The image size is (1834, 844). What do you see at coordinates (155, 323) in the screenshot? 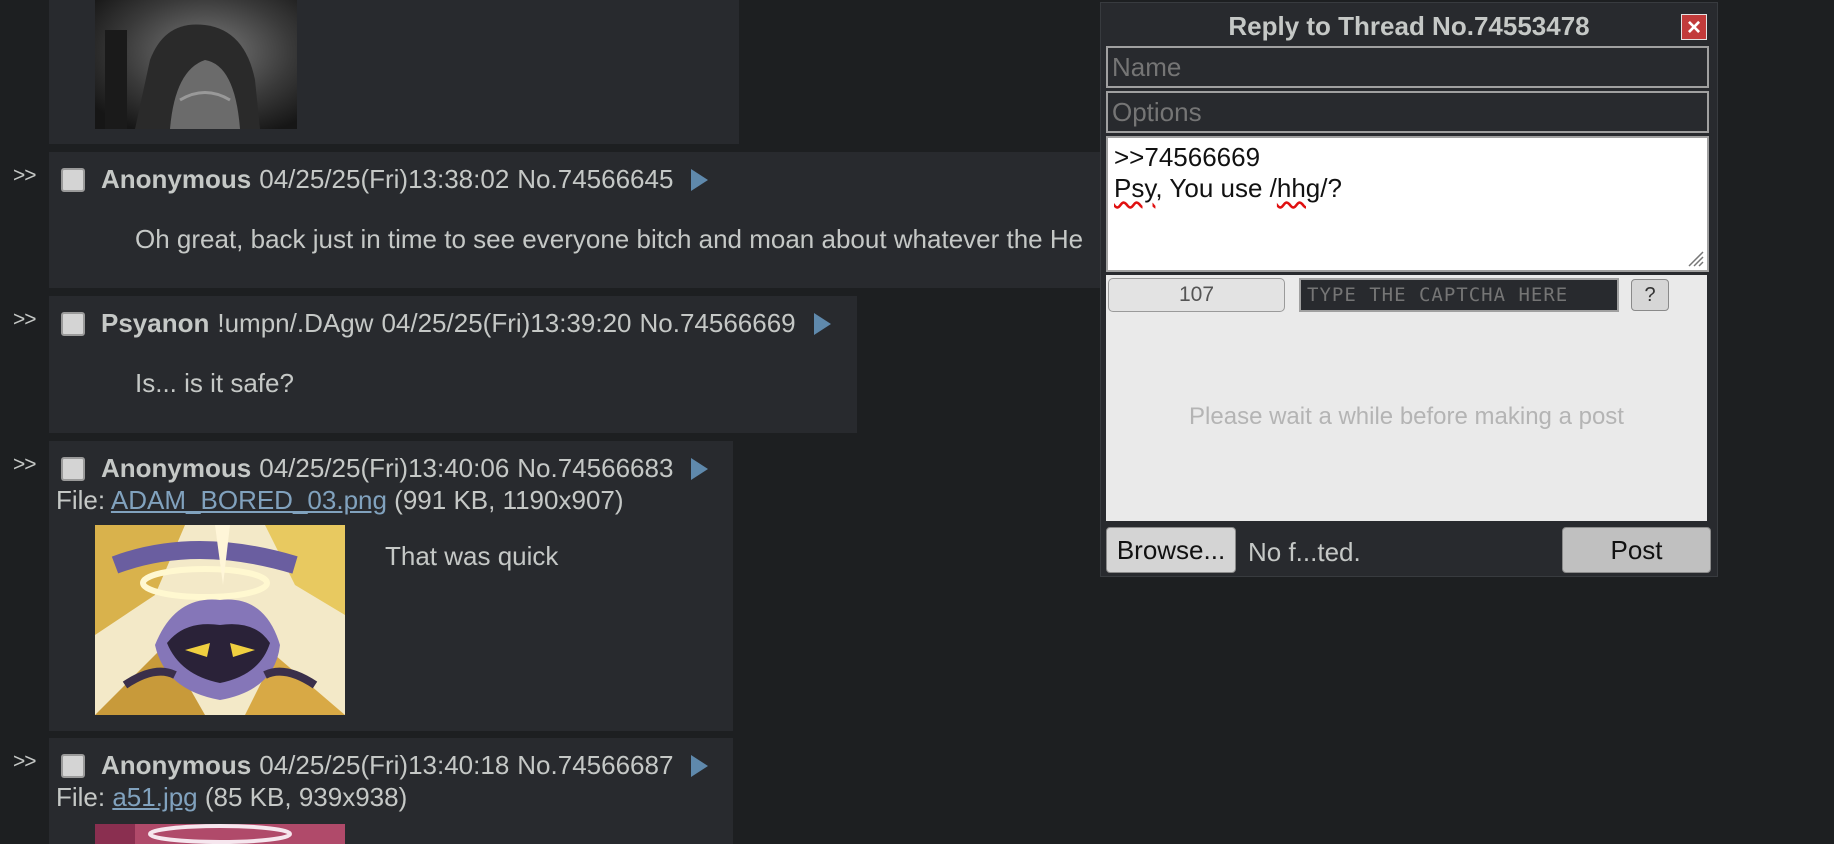
I see `poster-name: Psyanon` at bounding box center [155, 323].